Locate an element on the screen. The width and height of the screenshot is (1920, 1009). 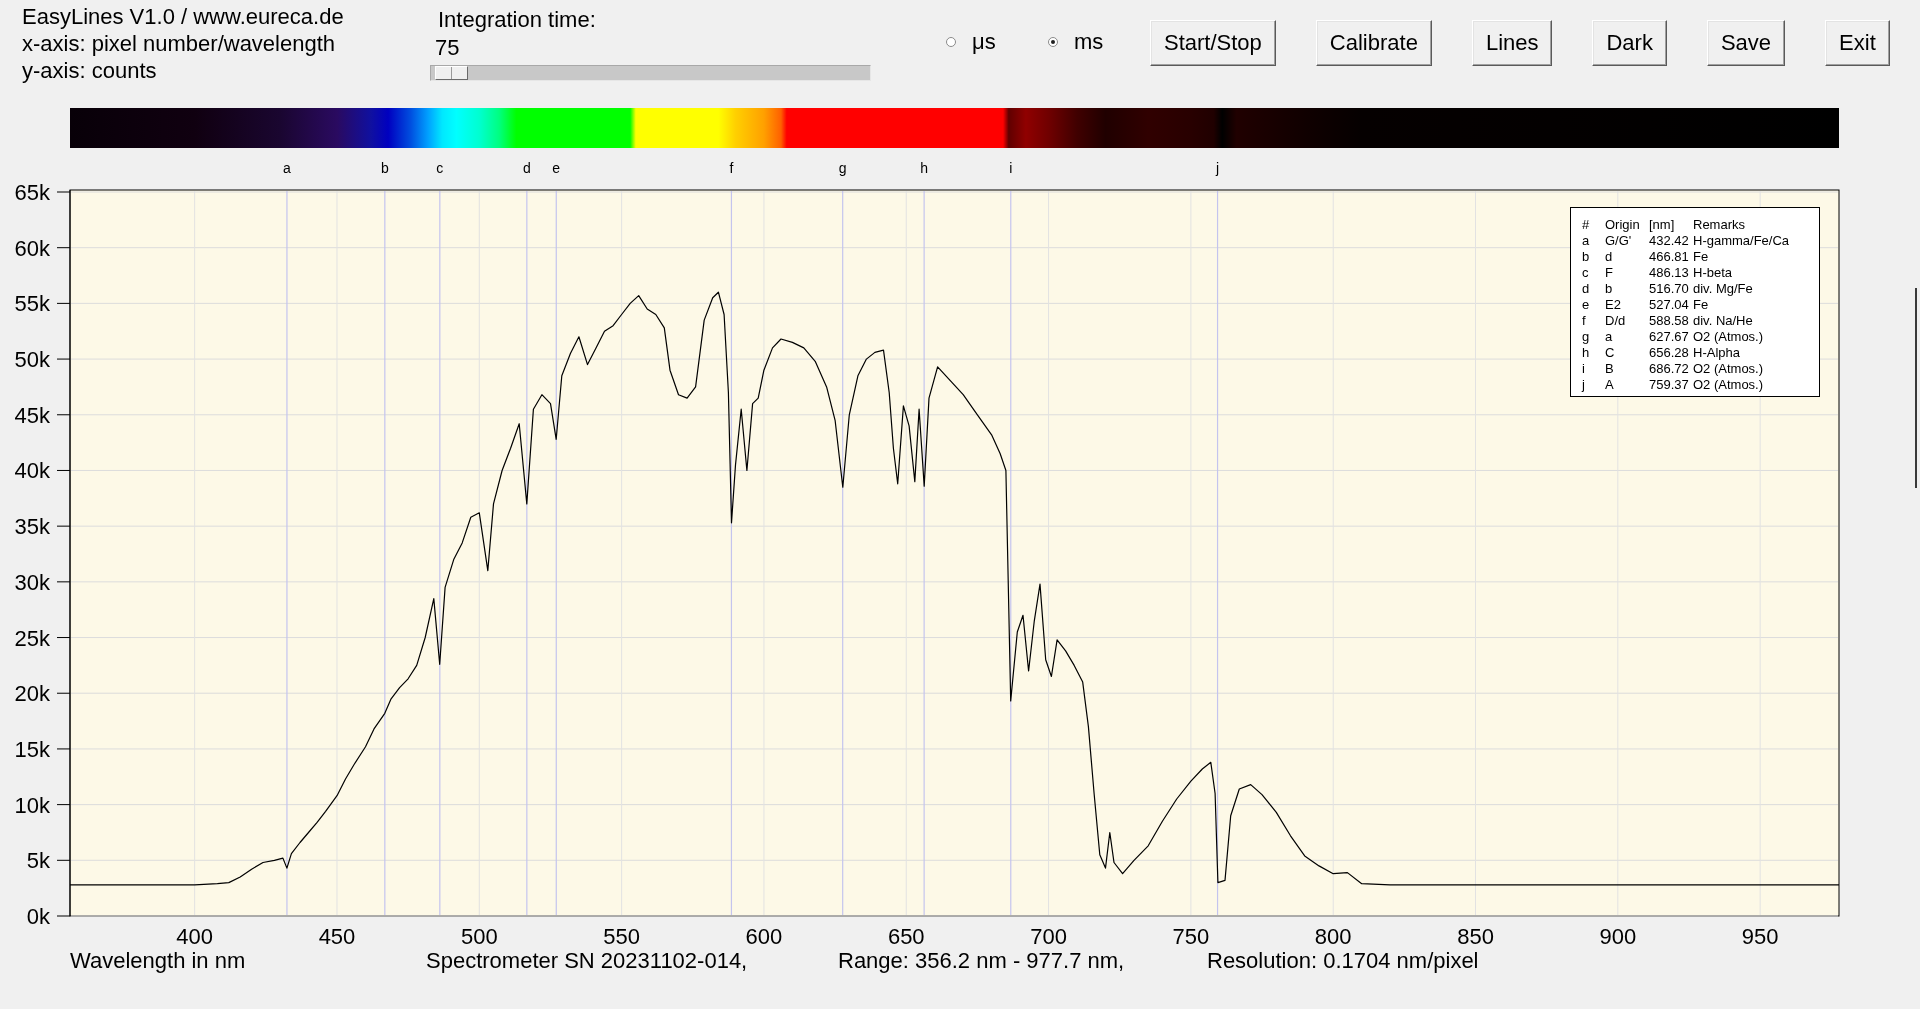
y-tick-label: 55k is located at coordinates (32, 304).